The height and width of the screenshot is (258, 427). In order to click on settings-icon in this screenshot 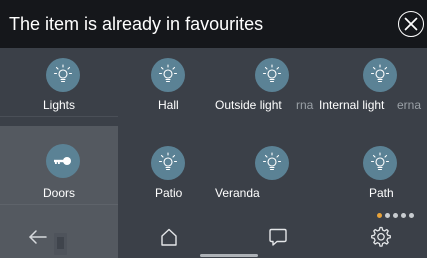, I will do `click(381, 236)`.